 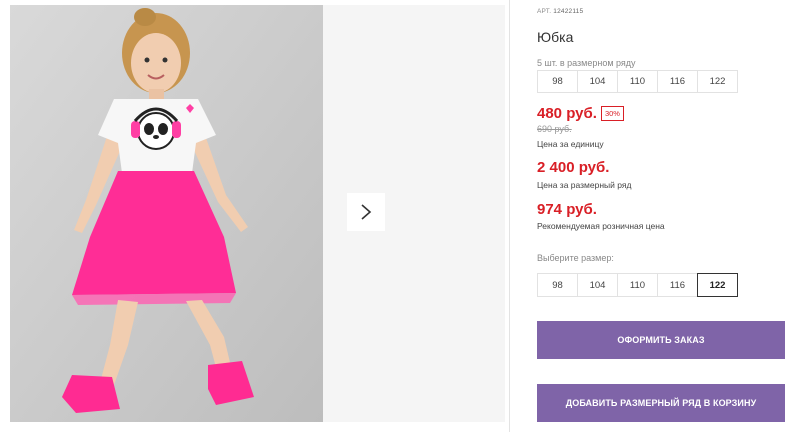 What do you see at coordinates (570, 144) in the screenshot?
I see `unit-price-label: Цена за единицу` at bounding box center [570, 144].